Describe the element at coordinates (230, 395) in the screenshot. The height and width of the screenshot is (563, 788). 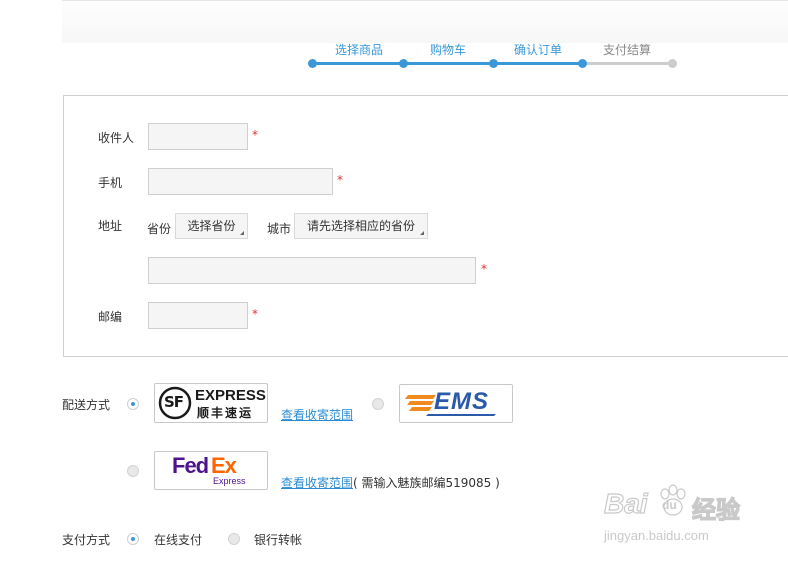
I see `sf-express-text: EXPRESS` at that location.